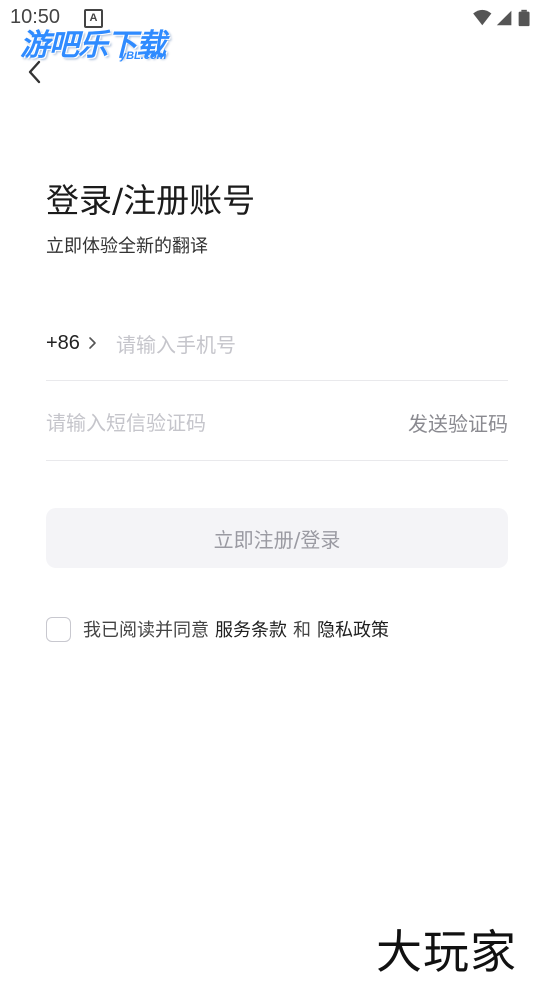  What do you see at coordinates (151, 200) in the screenshot?
I see `page-title: 登录/注册账号` at bounding box center [151, 200].